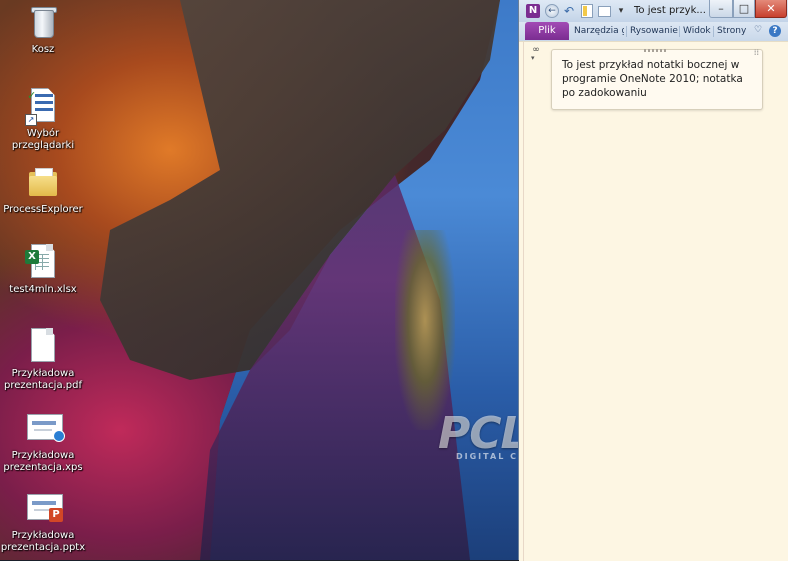  Describe the element at coordinates (43, 346) in the screenshot. I see `pdf-file-icon` at that location.